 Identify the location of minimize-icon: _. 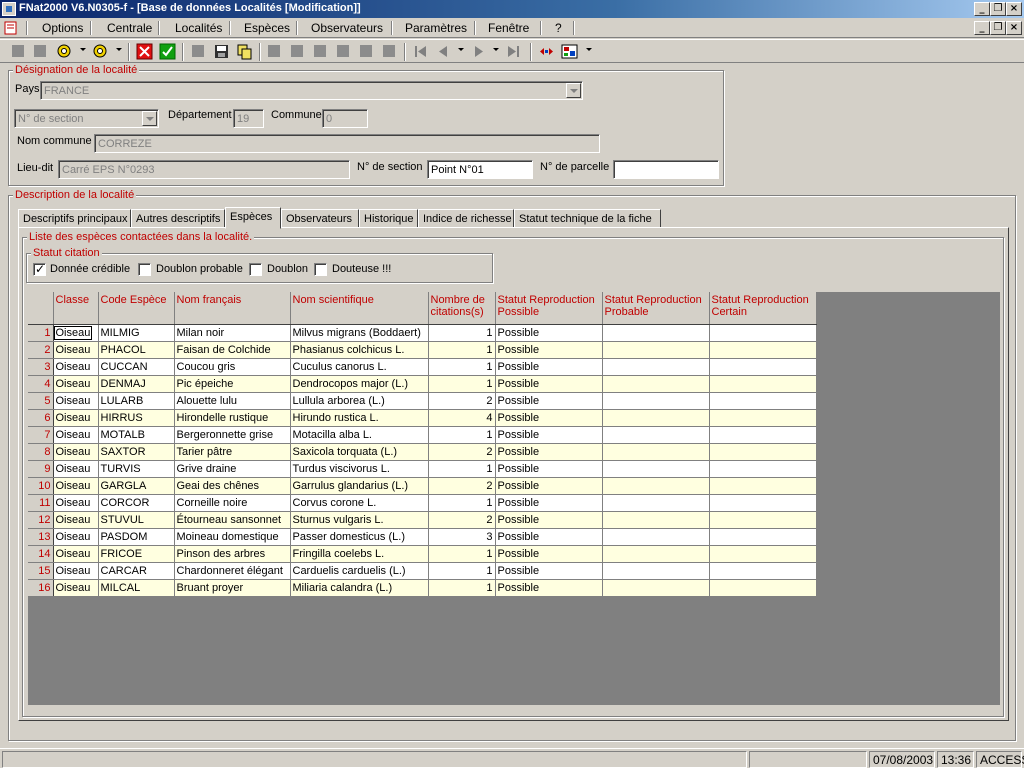
(982, 9).